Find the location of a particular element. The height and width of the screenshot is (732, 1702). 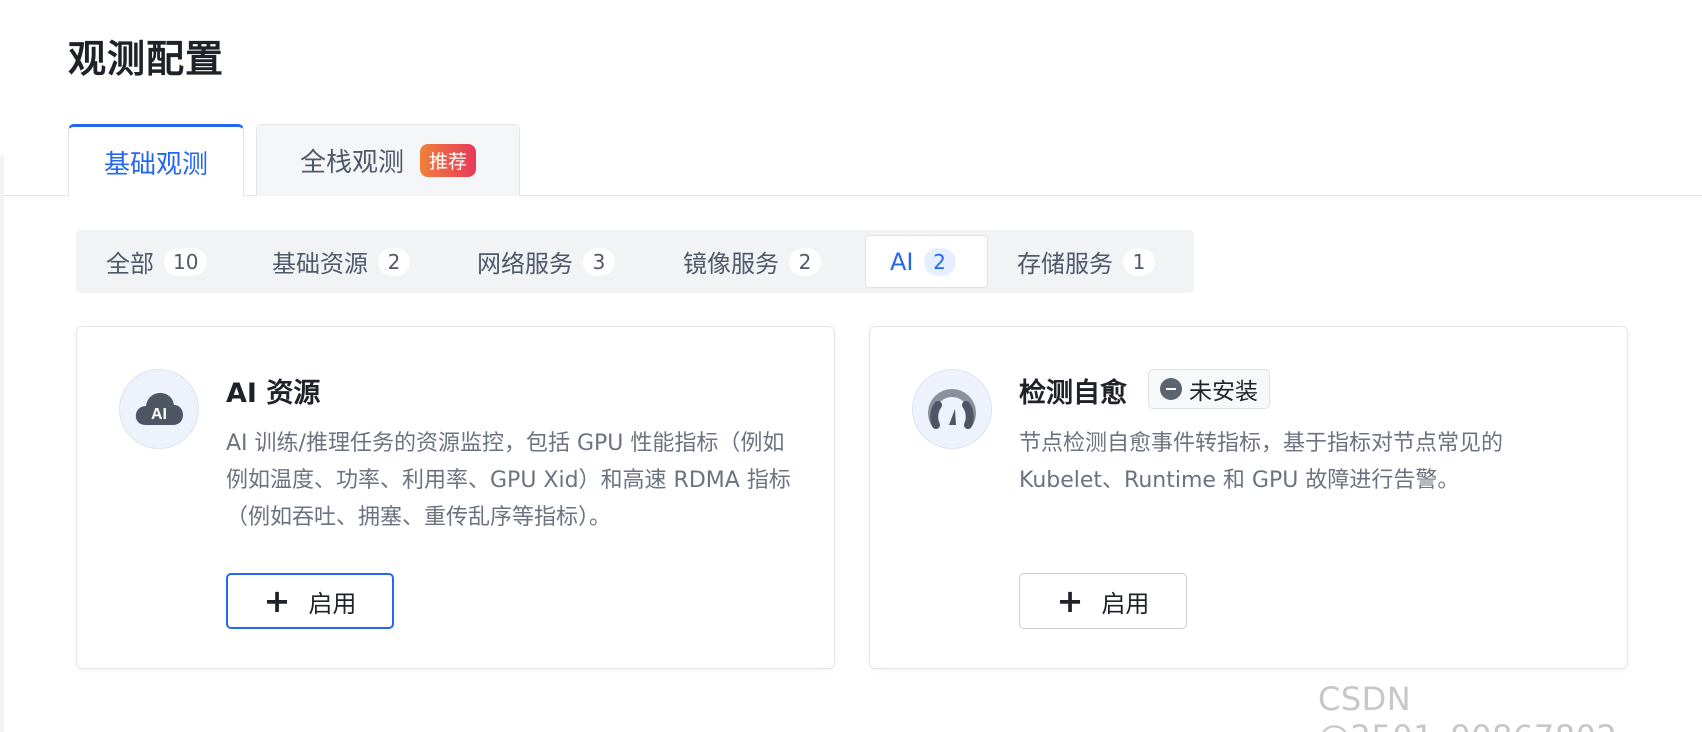

filter-label: 基础资源 is located at coordinates (320, 264).